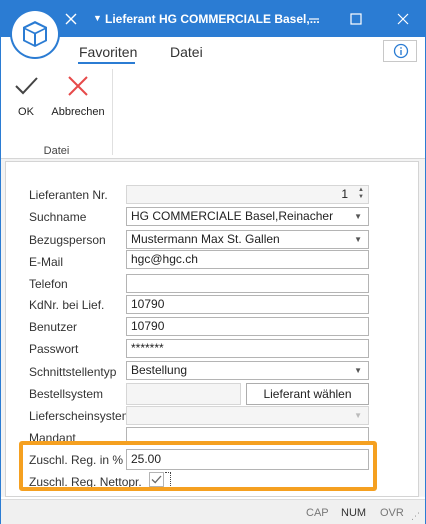  What do you see at coordinates (148, 326) in the screenshot?
I see `benutzer-value: 10790` at bounding box center [148, 326].